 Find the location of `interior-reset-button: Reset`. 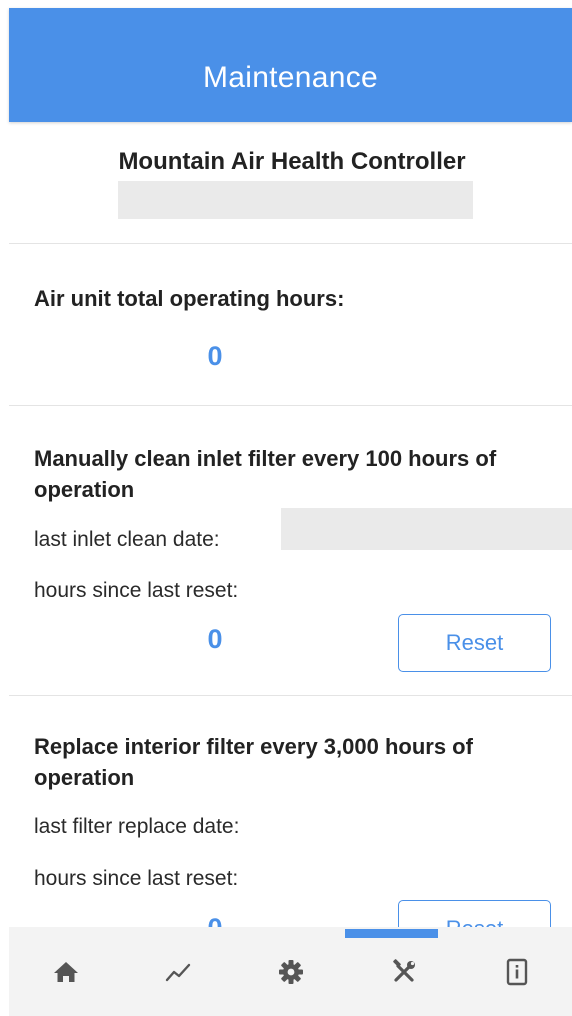

interior-reset-button: Reset is located at coordinates (474, 913).